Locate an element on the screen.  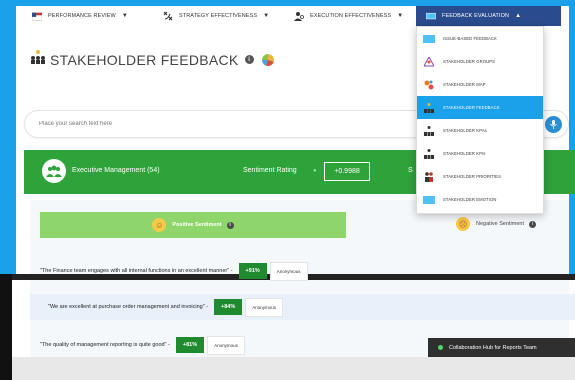
group-avatar-icon is located at coordinates (54, 171).